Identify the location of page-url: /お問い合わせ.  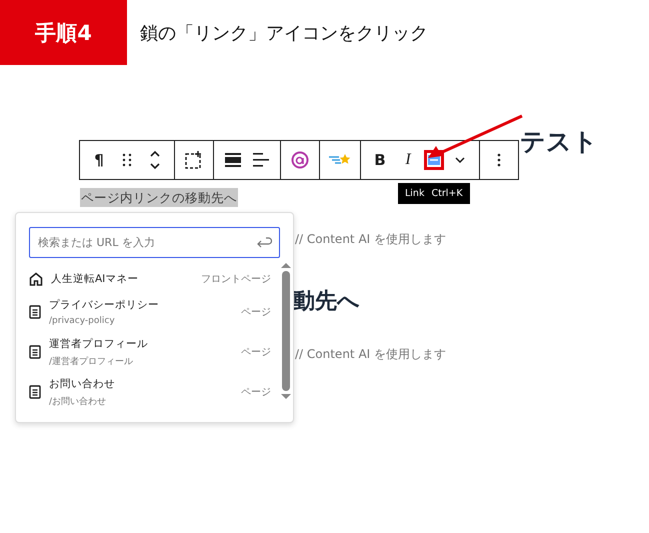
(78, 402).